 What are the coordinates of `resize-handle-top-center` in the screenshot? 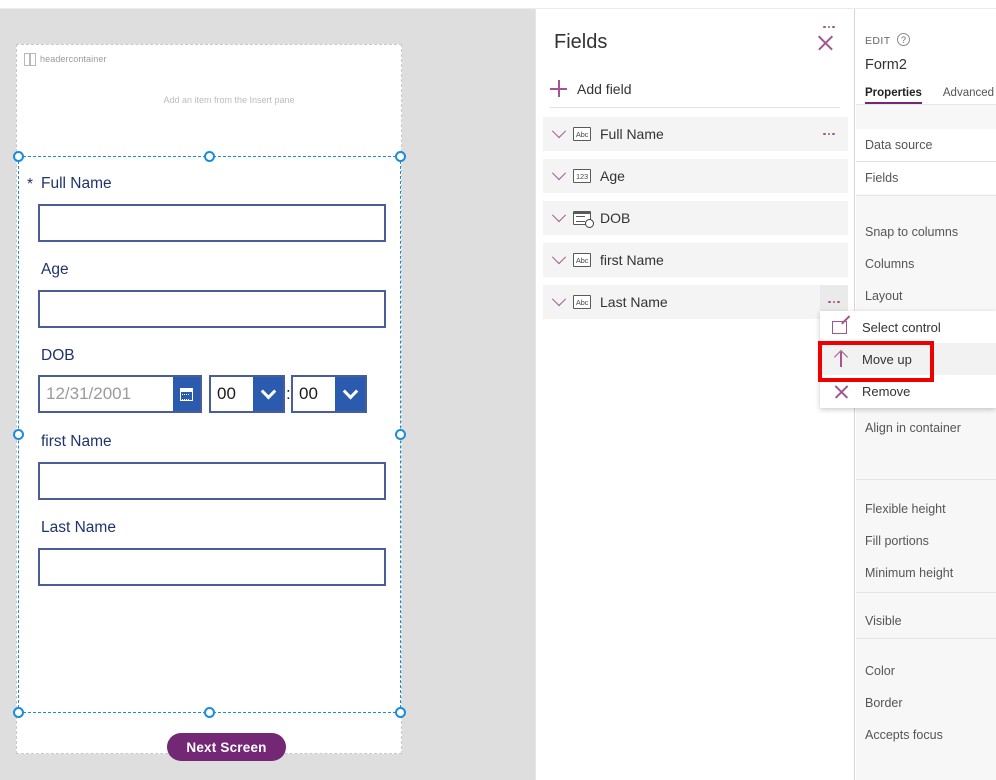 It's located at (209, 156).